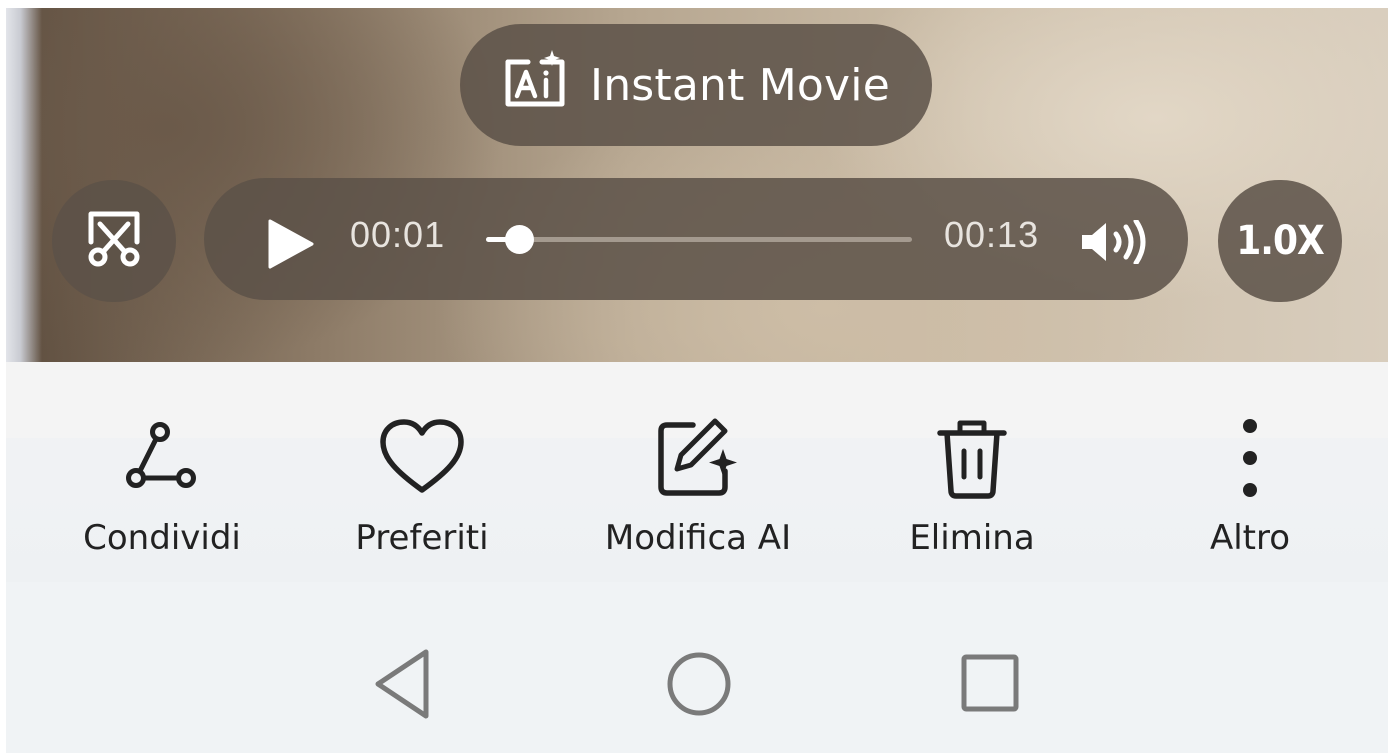 The image size is (1394, 753). I want to click on trash-icon, so click(972, 458).